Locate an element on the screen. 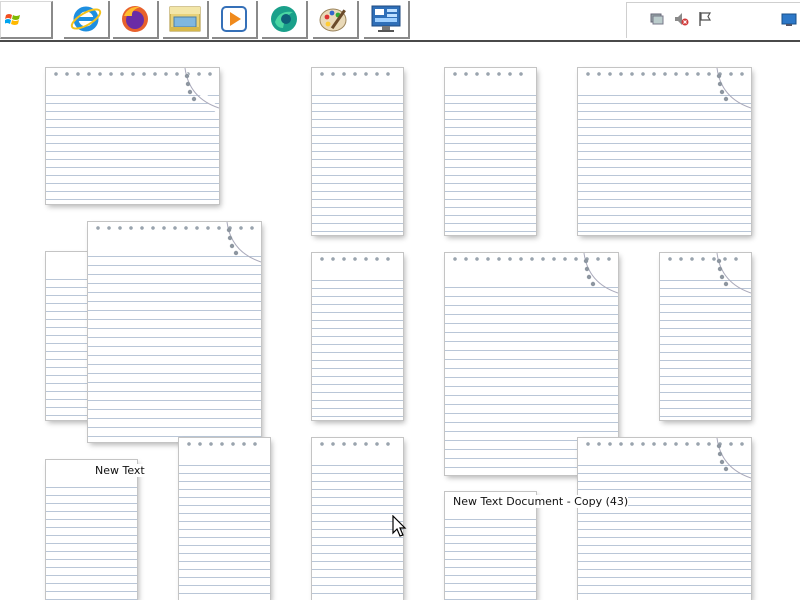  media-glyph is located at coordinates (234, 19).